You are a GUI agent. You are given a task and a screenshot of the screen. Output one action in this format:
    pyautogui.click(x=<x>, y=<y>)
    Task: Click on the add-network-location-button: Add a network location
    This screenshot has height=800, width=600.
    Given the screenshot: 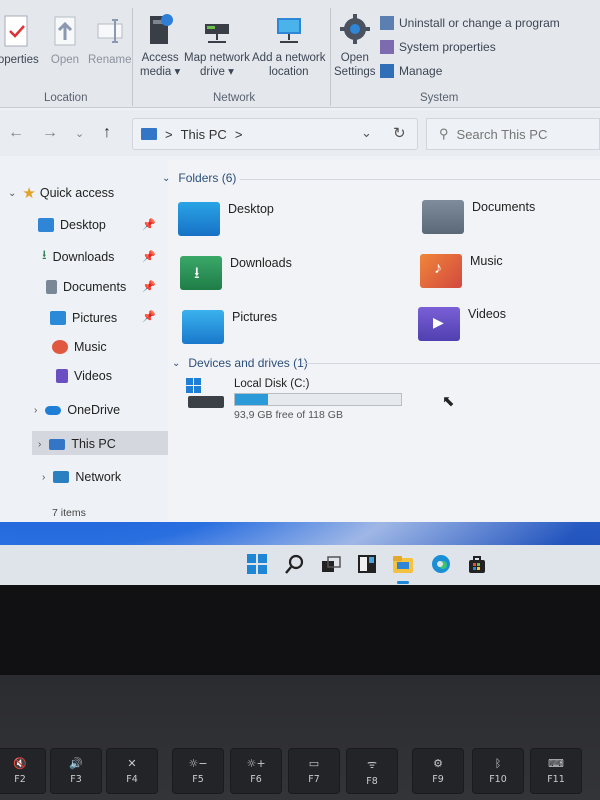 What is the action you would take?
    pyautogui.click(x=289, y=45)
    